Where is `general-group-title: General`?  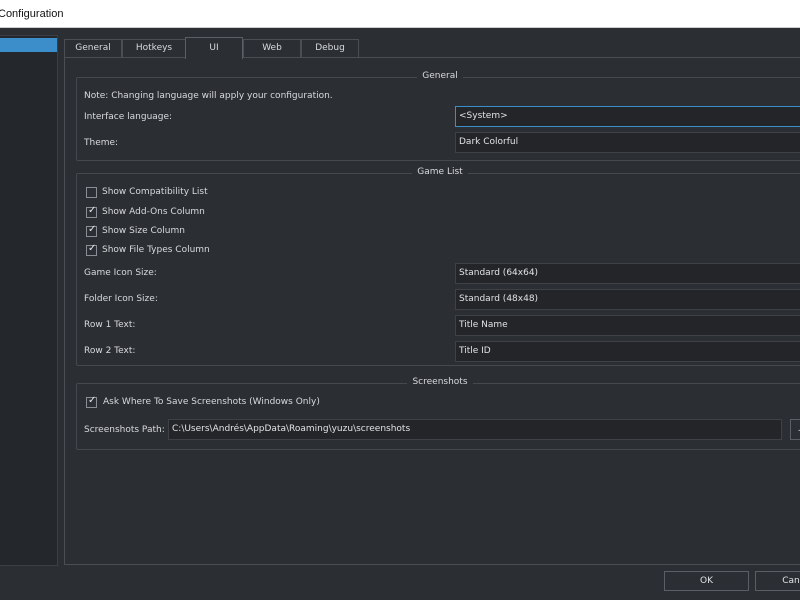
general-group-title: General is located at coordinates (438, 76).